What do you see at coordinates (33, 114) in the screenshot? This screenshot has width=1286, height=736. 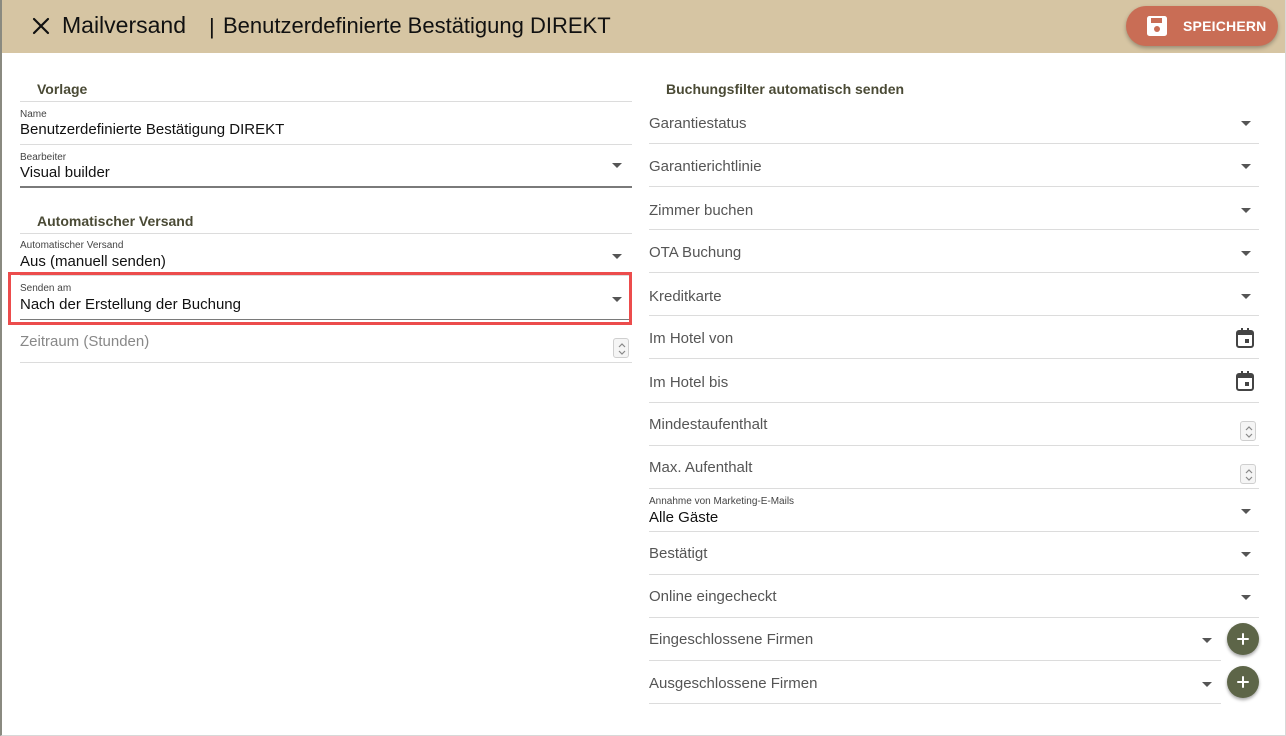 I see `name-field-label: Name` at bounding box center [33, 114].